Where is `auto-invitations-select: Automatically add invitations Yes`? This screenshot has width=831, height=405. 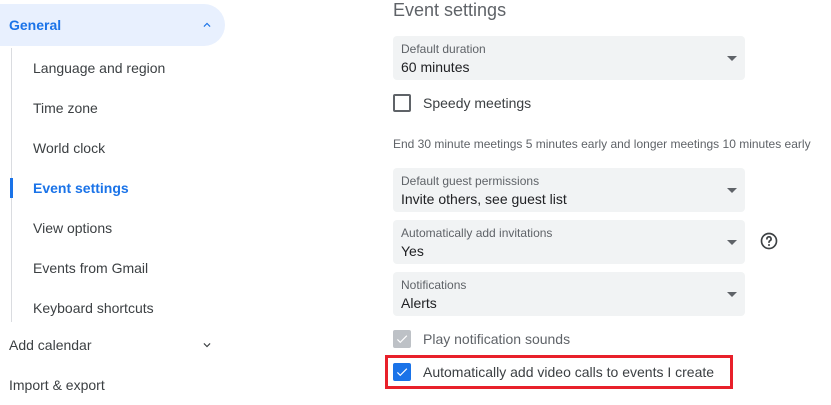
auto-invitations-select: Automatically add invitations Yes is located at coordinates (569, 242).